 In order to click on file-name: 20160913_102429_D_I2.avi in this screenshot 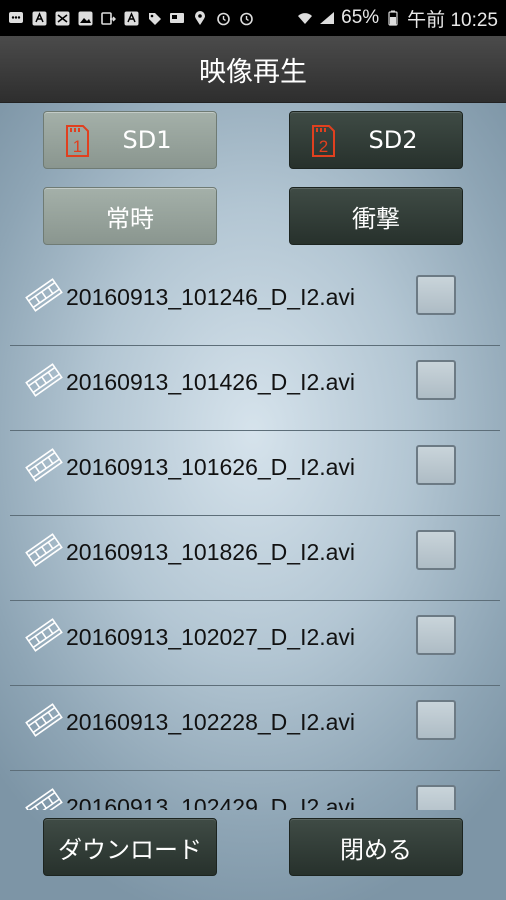, I will do `click(210, 802)`.